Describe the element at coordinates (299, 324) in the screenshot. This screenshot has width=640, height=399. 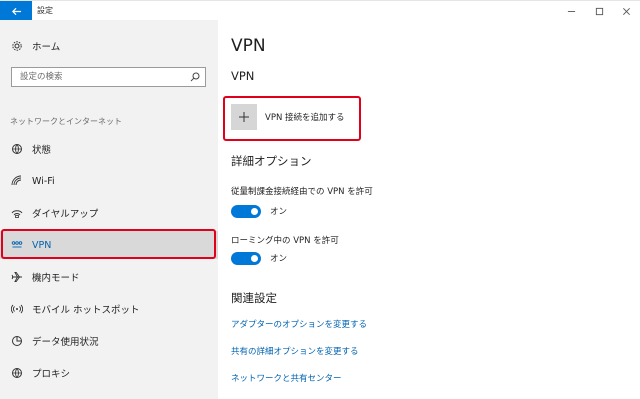
I see `link-adapter-options: アダプターのオプションを変更する` at that location.